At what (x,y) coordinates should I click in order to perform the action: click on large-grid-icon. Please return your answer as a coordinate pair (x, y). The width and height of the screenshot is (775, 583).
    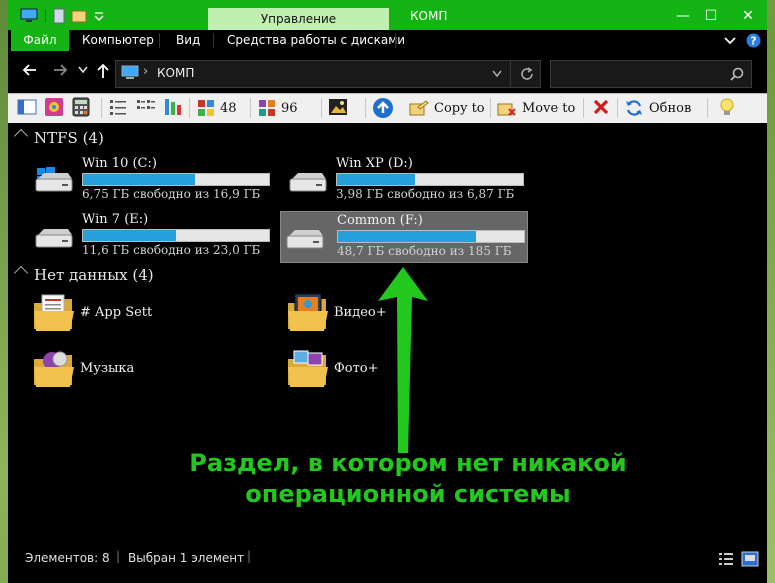
    Looking at the image, I should click on (267, 108).